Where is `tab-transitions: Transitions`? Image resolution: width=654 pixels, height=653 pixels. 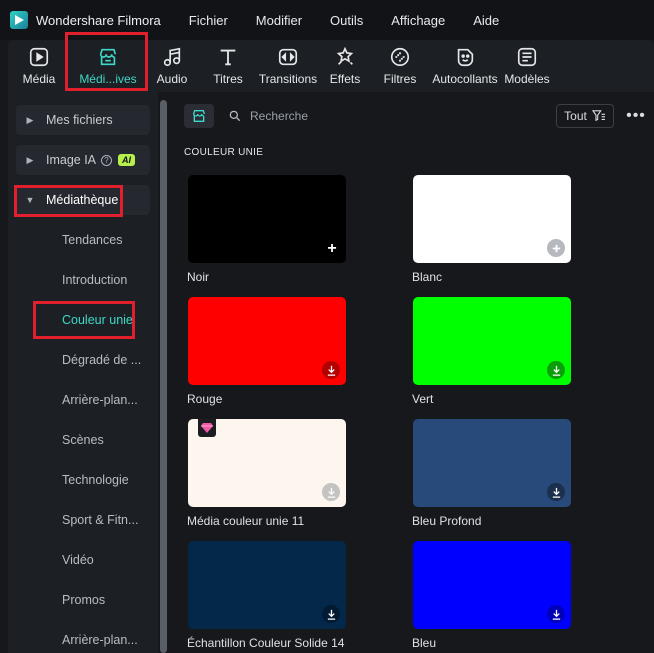
tab-transitions: Transitions is located at coordinates (288, 66).